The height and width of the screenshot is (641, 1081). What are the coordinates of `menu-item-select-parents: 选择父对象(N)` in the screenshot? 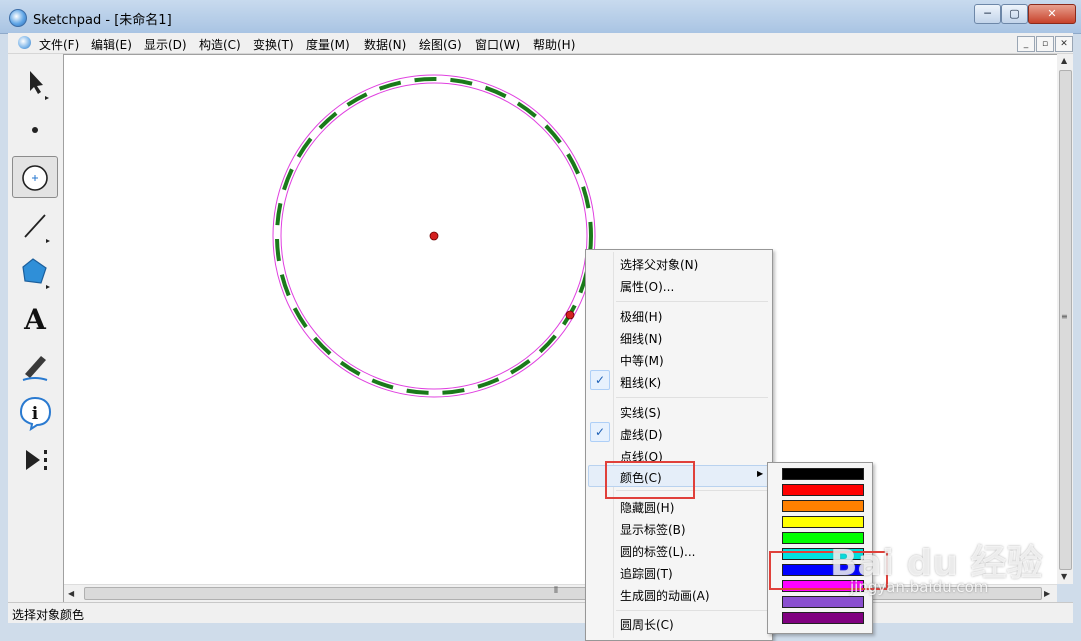 It's located at (659, 264).